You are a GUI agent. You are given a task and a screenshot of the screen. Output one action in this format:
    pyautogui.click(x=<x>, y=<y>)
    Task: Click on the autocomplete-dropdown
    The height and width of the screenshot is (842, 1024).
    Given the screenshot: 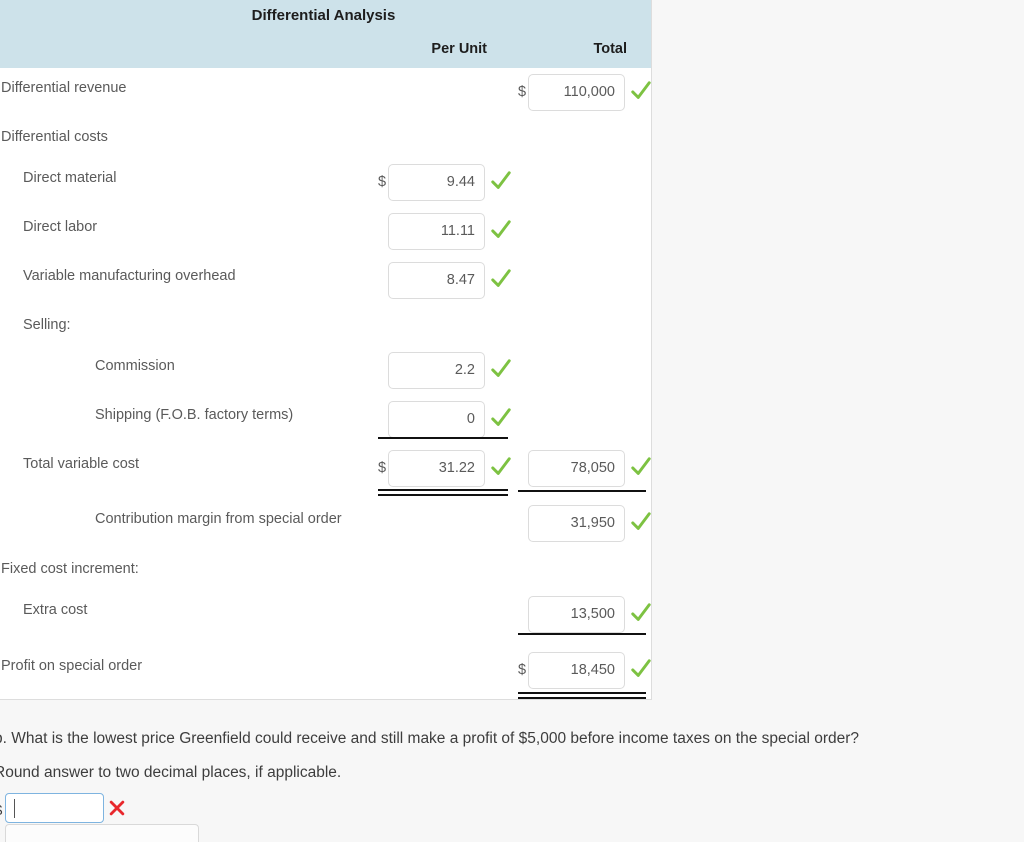 What is the action you would take?
    pyautogui.click(x=102, y=833)
    